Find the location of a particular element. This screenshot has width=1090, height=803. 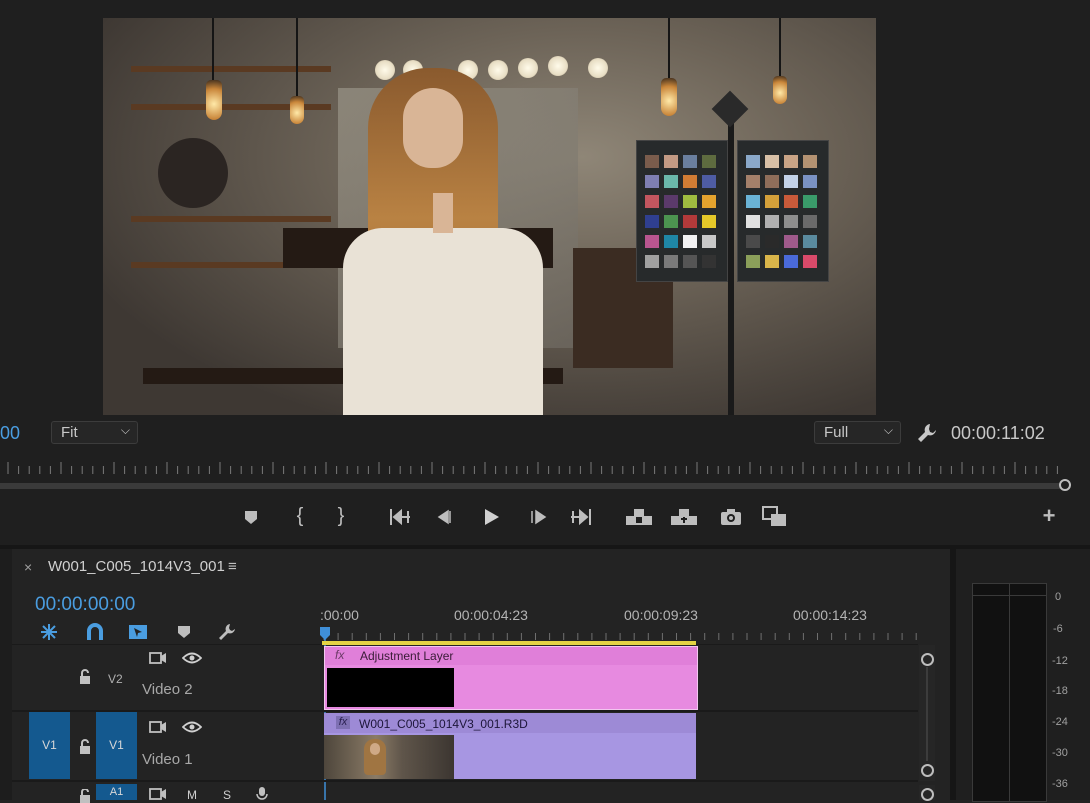

track-target-a1: A1 is located at coordinates (116, 792).